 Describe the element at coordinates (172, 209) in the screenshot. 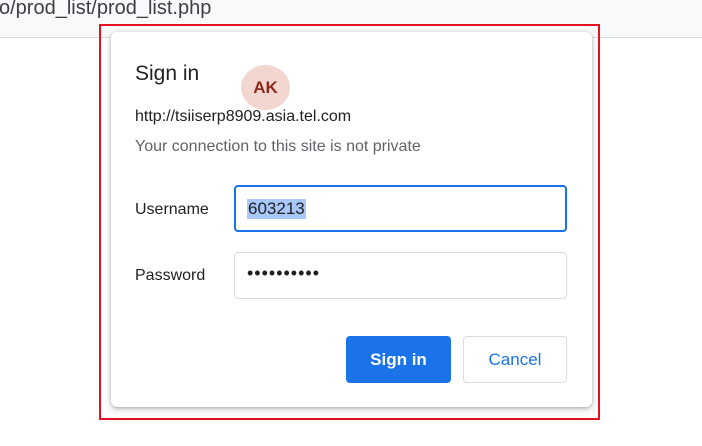

I see `username-label: Username` at that location.